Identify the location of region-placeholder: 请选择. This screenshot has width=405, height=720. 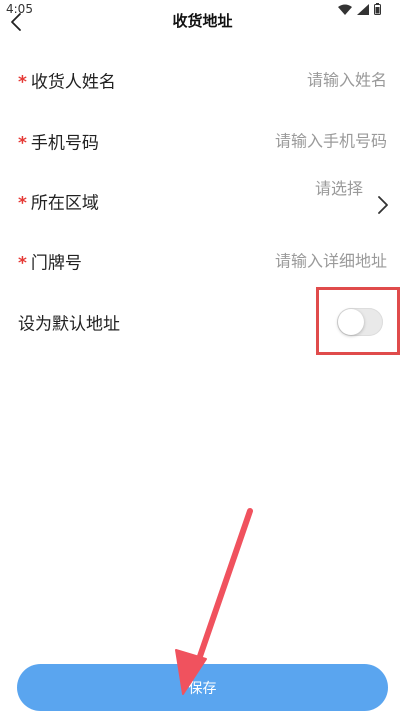
(338, 188).